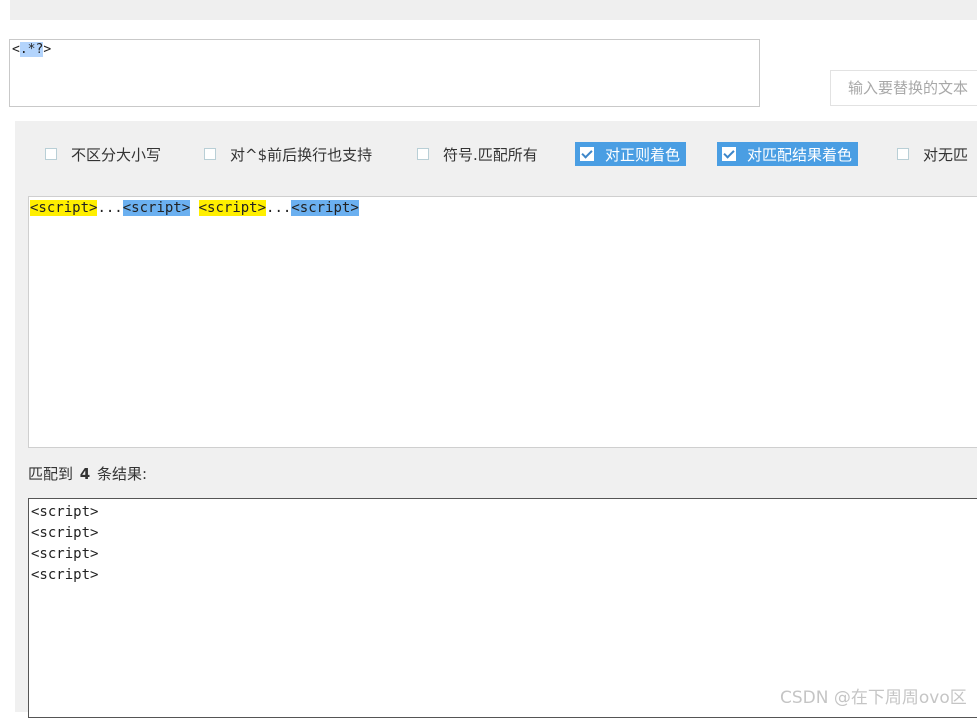 The width and height of the screenshot is (977, 718). I want to click on source-text, so click(194, 208).